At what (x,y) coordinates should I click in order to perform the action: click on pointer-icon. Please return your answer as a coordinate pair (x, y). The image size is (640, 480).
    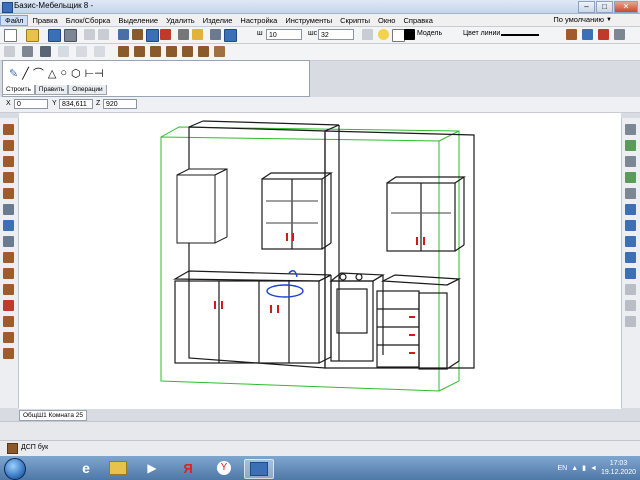
    Looking at the image, I should click on (123, 34).